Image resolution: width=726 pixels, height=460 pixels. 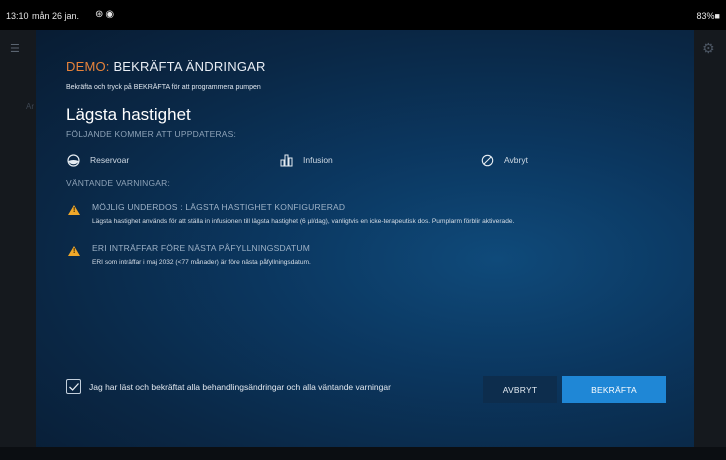 I want to click on background-left-panel: ☰ Ar, so click(x=18, y=245).